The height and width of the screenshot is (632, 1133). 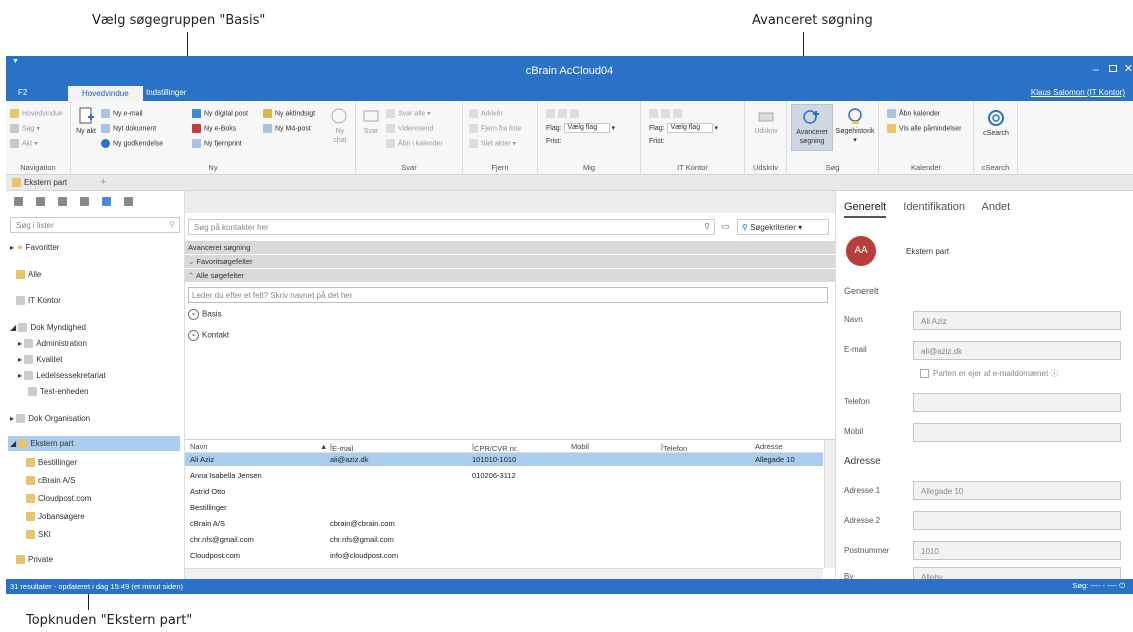 I want to click on ny-eboks-button: Ny e-Boks, so click(x=214, y=128).